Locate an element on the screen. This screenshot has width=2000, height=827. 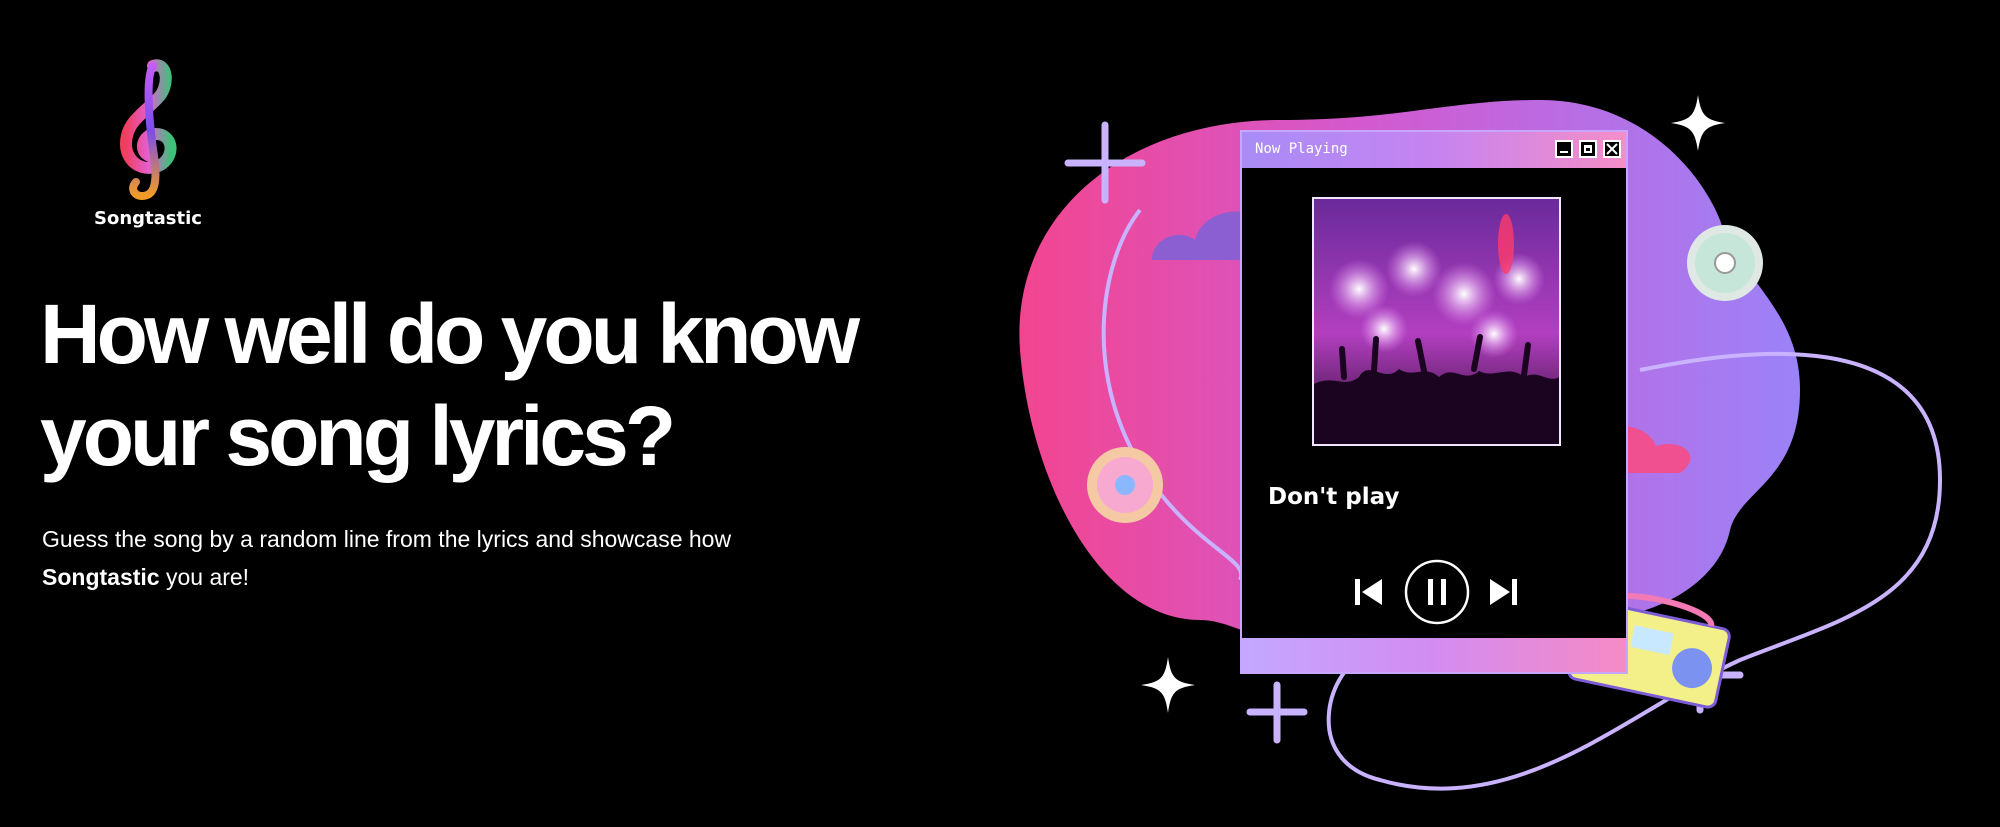
brand-logo: Songtastic is located at coordinates (148, 142).